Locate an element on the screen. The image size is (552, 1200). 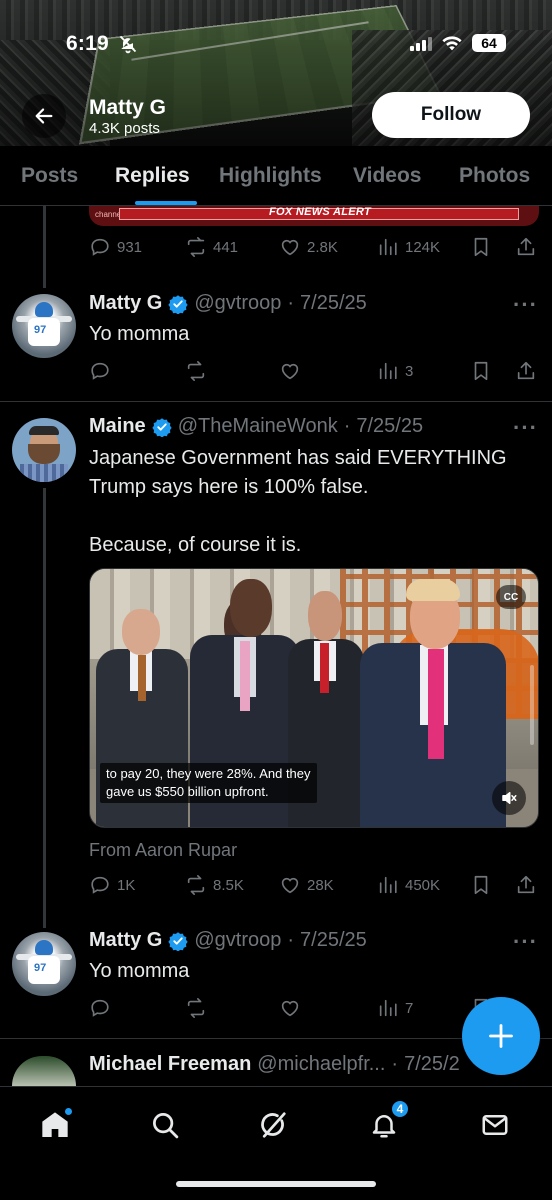
share-icon is located at coordinates (526, 885).